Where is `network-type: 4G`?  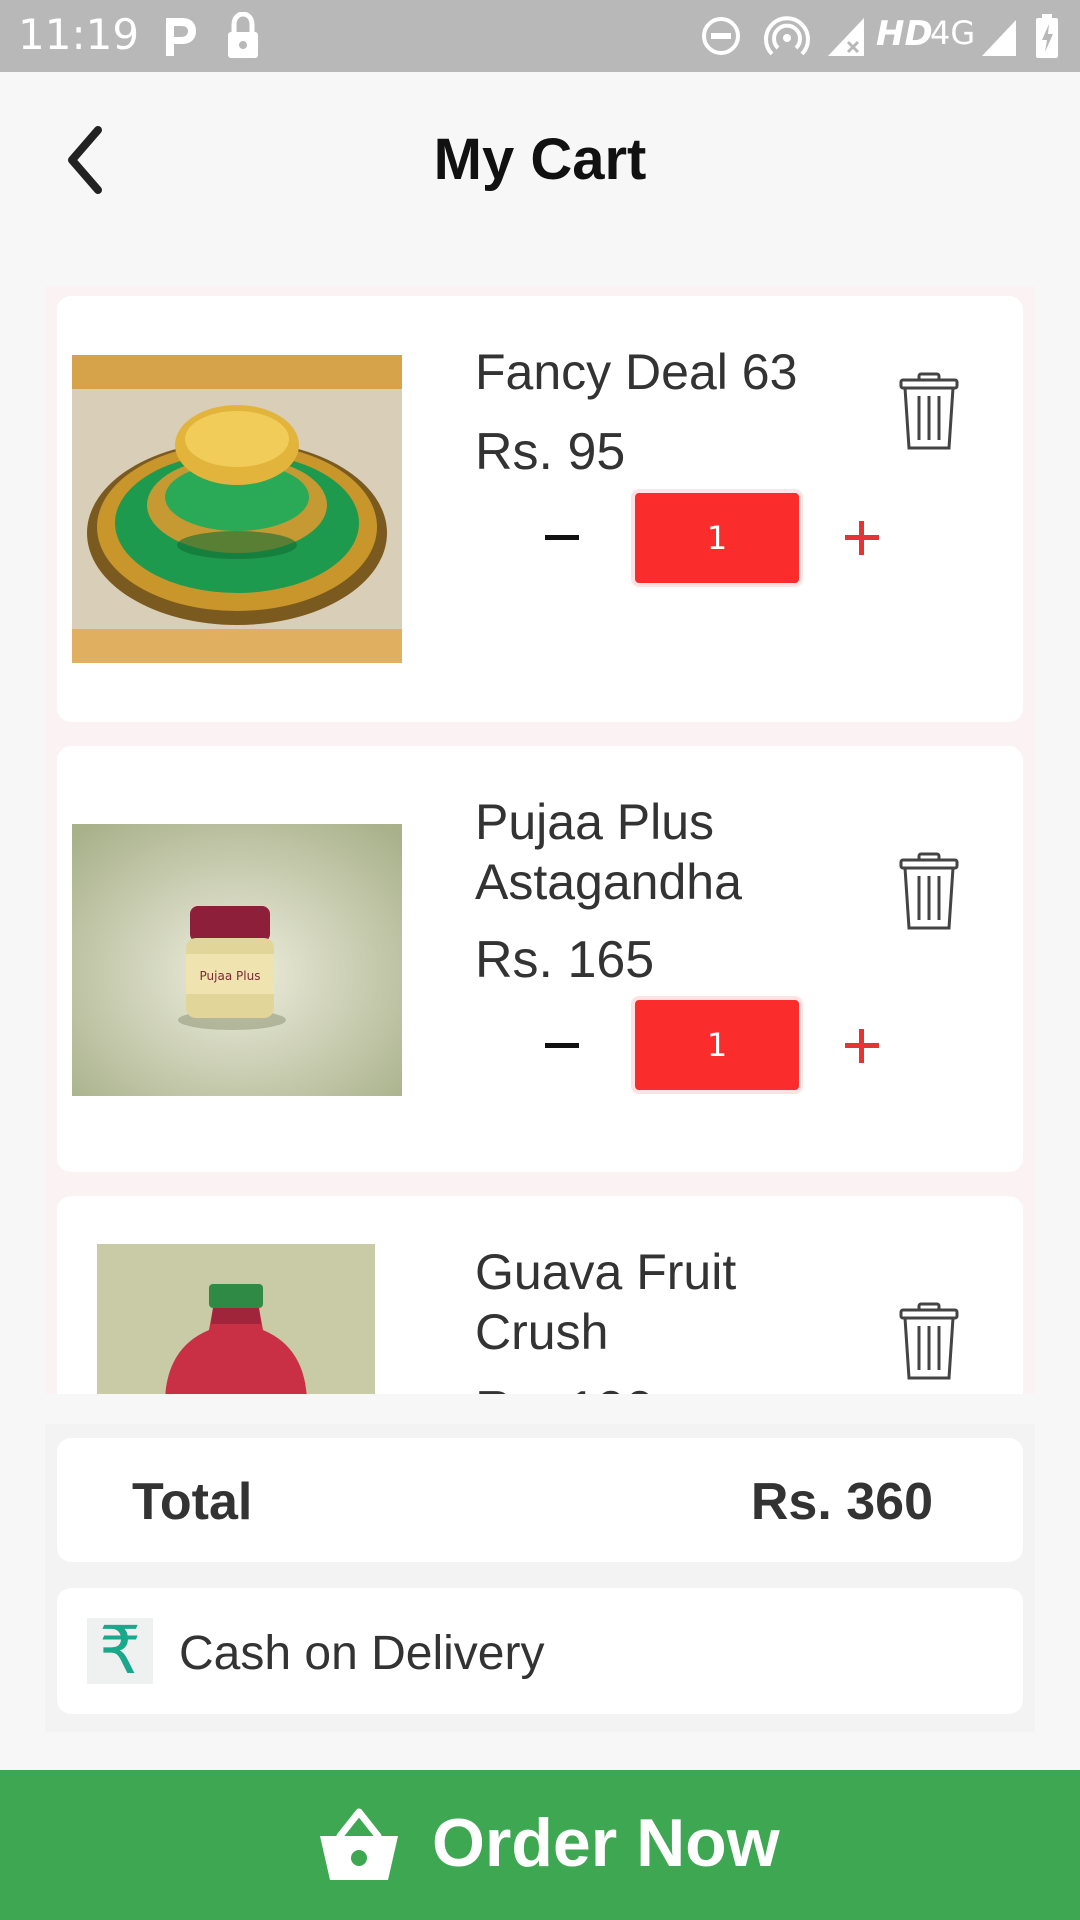
network-type: 4G is located at coordinates (953, 33).